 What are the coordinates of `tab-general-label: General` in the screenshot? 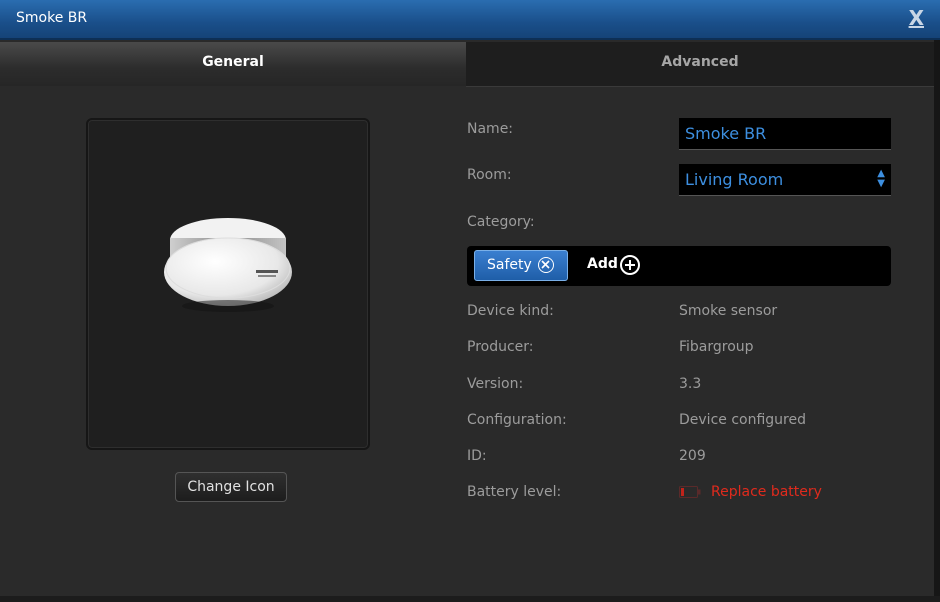 It's located at (233, 62).